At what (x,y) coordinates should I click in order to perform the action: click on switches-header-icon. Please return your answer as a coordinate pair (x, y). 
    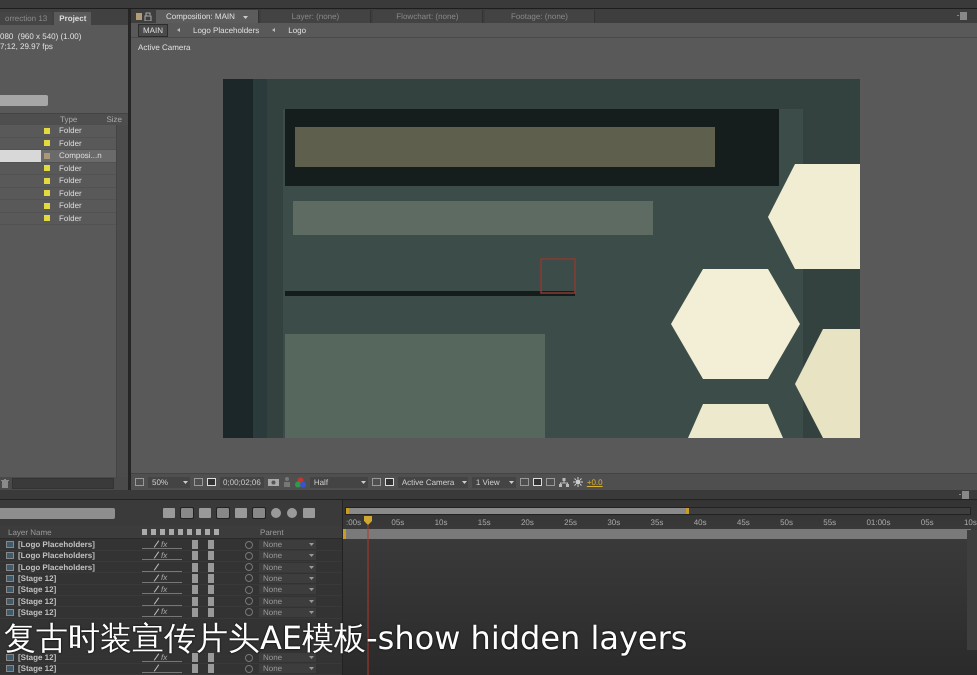
    Looking at the image, I should click on (181, 532).